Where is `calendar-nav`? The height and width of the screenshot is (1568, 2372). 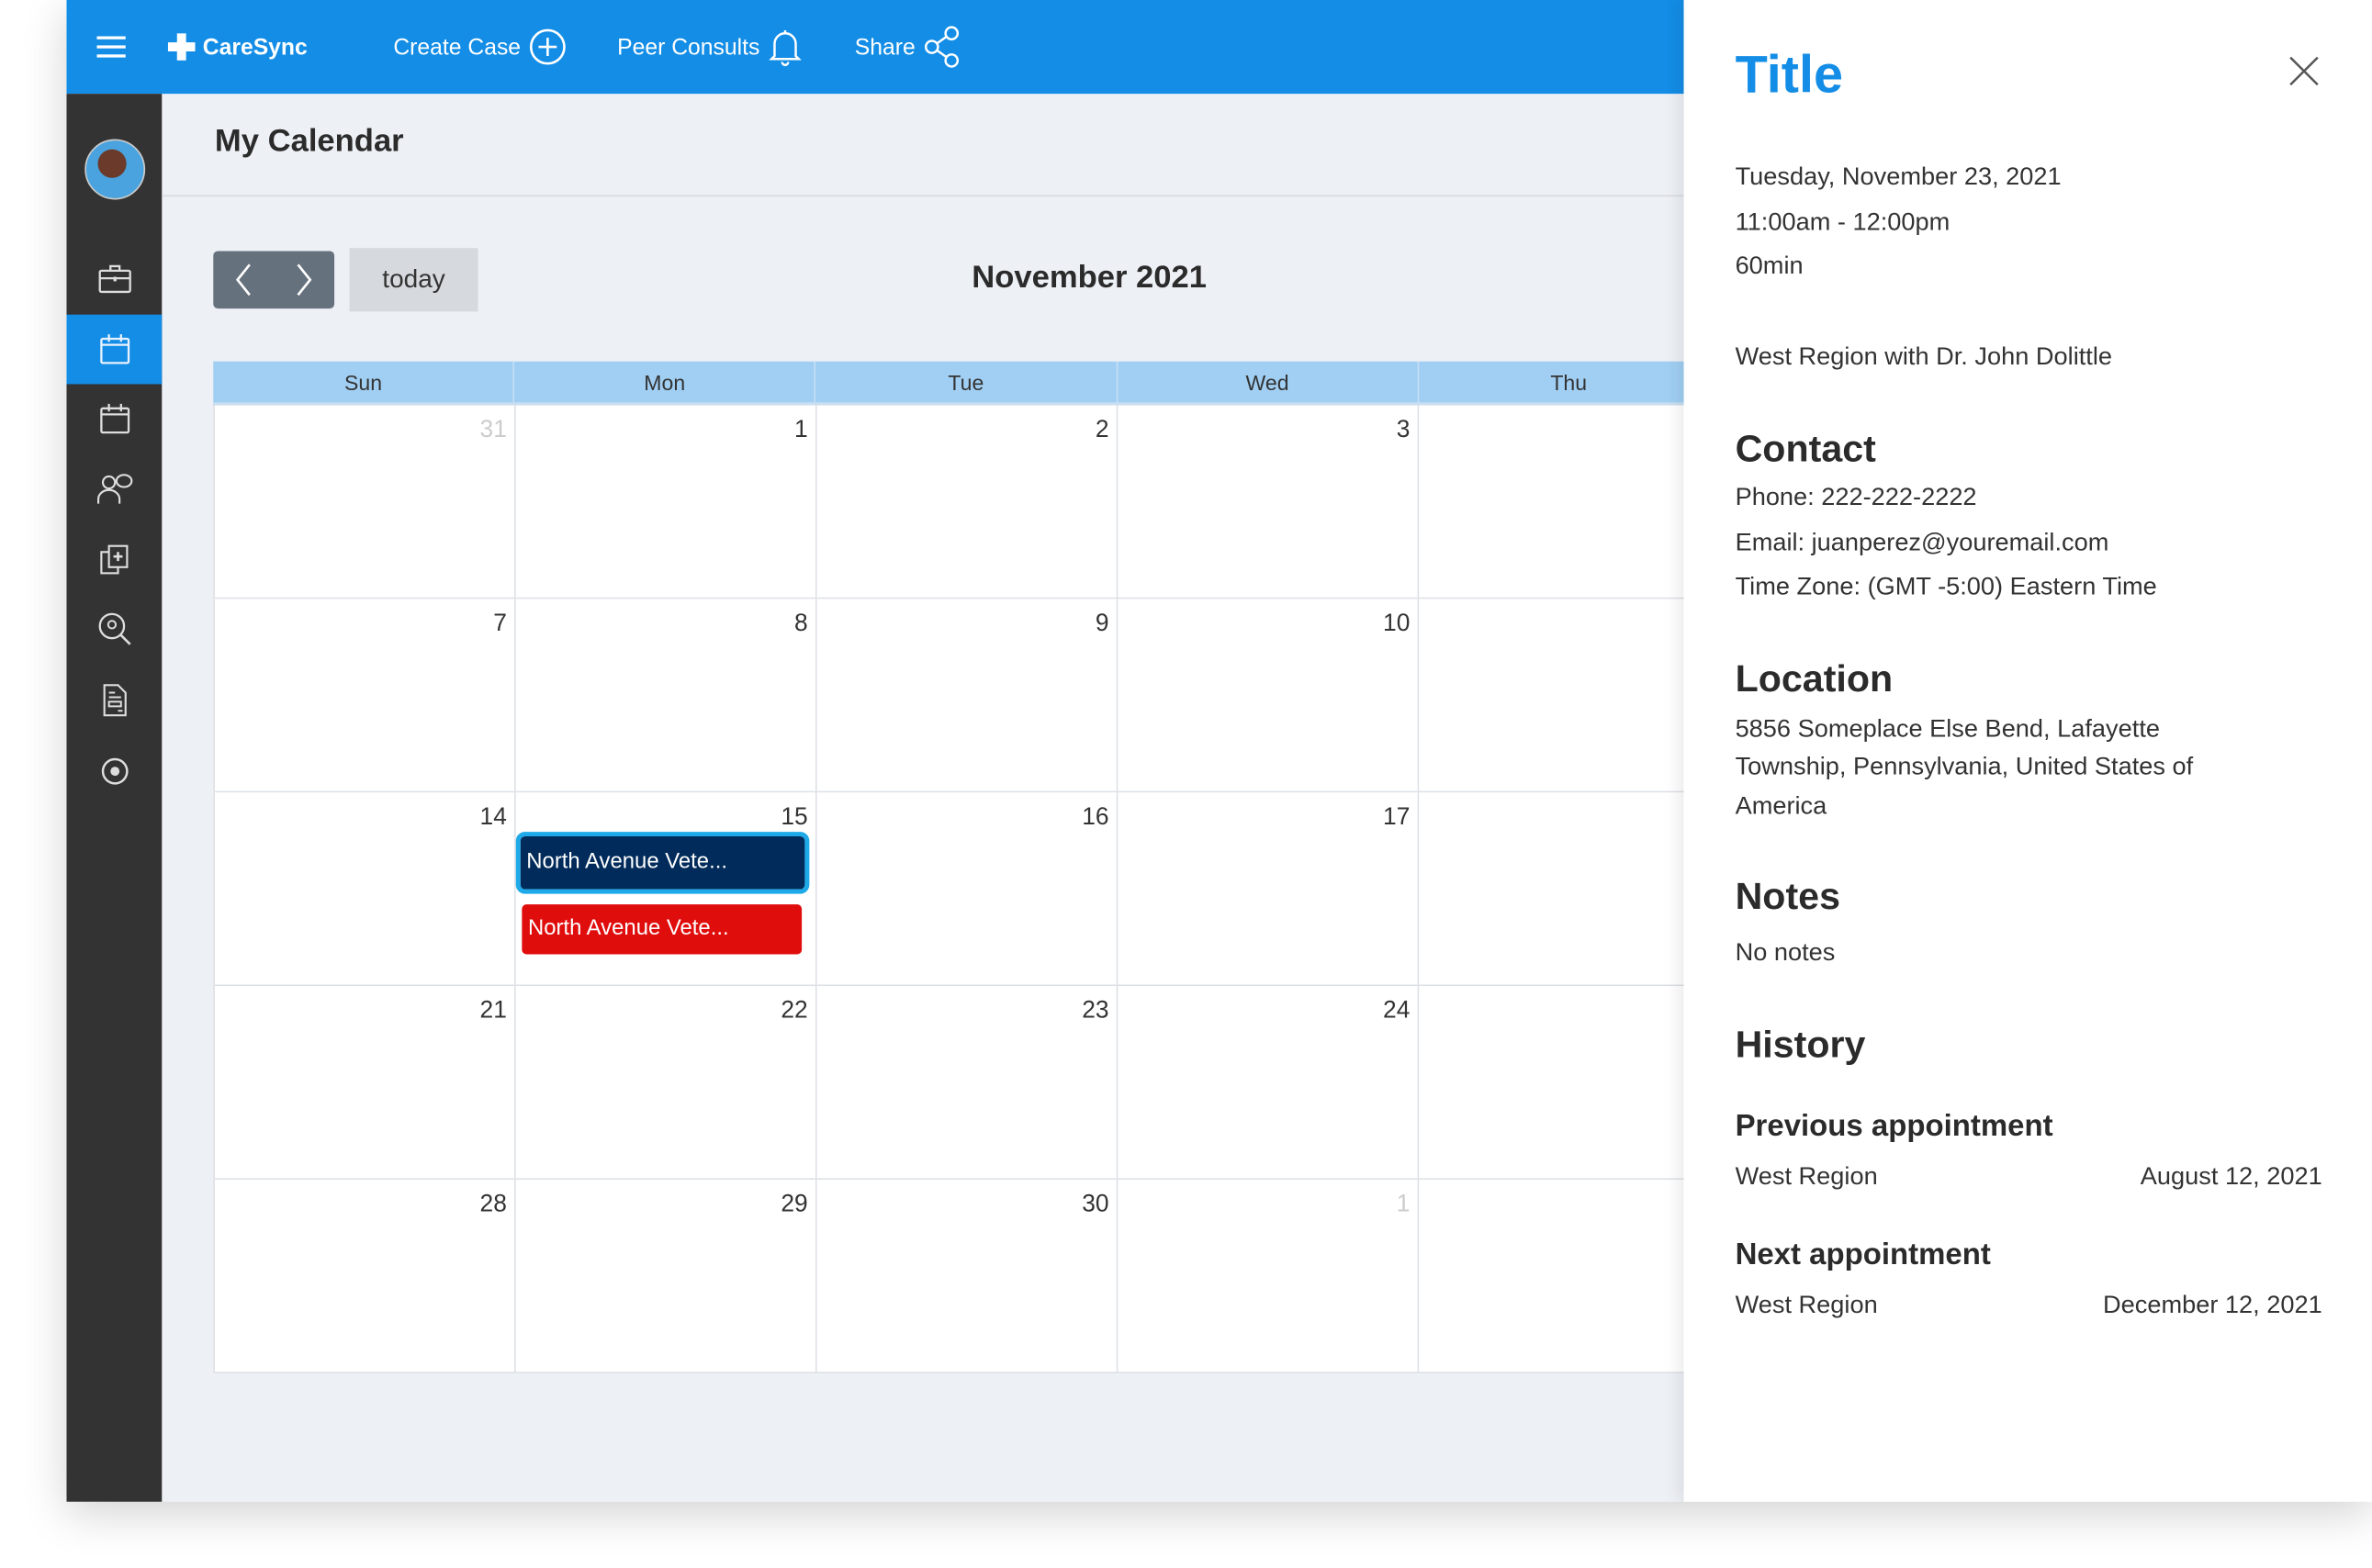
calendar-nav is located at coordinates (274, 280).